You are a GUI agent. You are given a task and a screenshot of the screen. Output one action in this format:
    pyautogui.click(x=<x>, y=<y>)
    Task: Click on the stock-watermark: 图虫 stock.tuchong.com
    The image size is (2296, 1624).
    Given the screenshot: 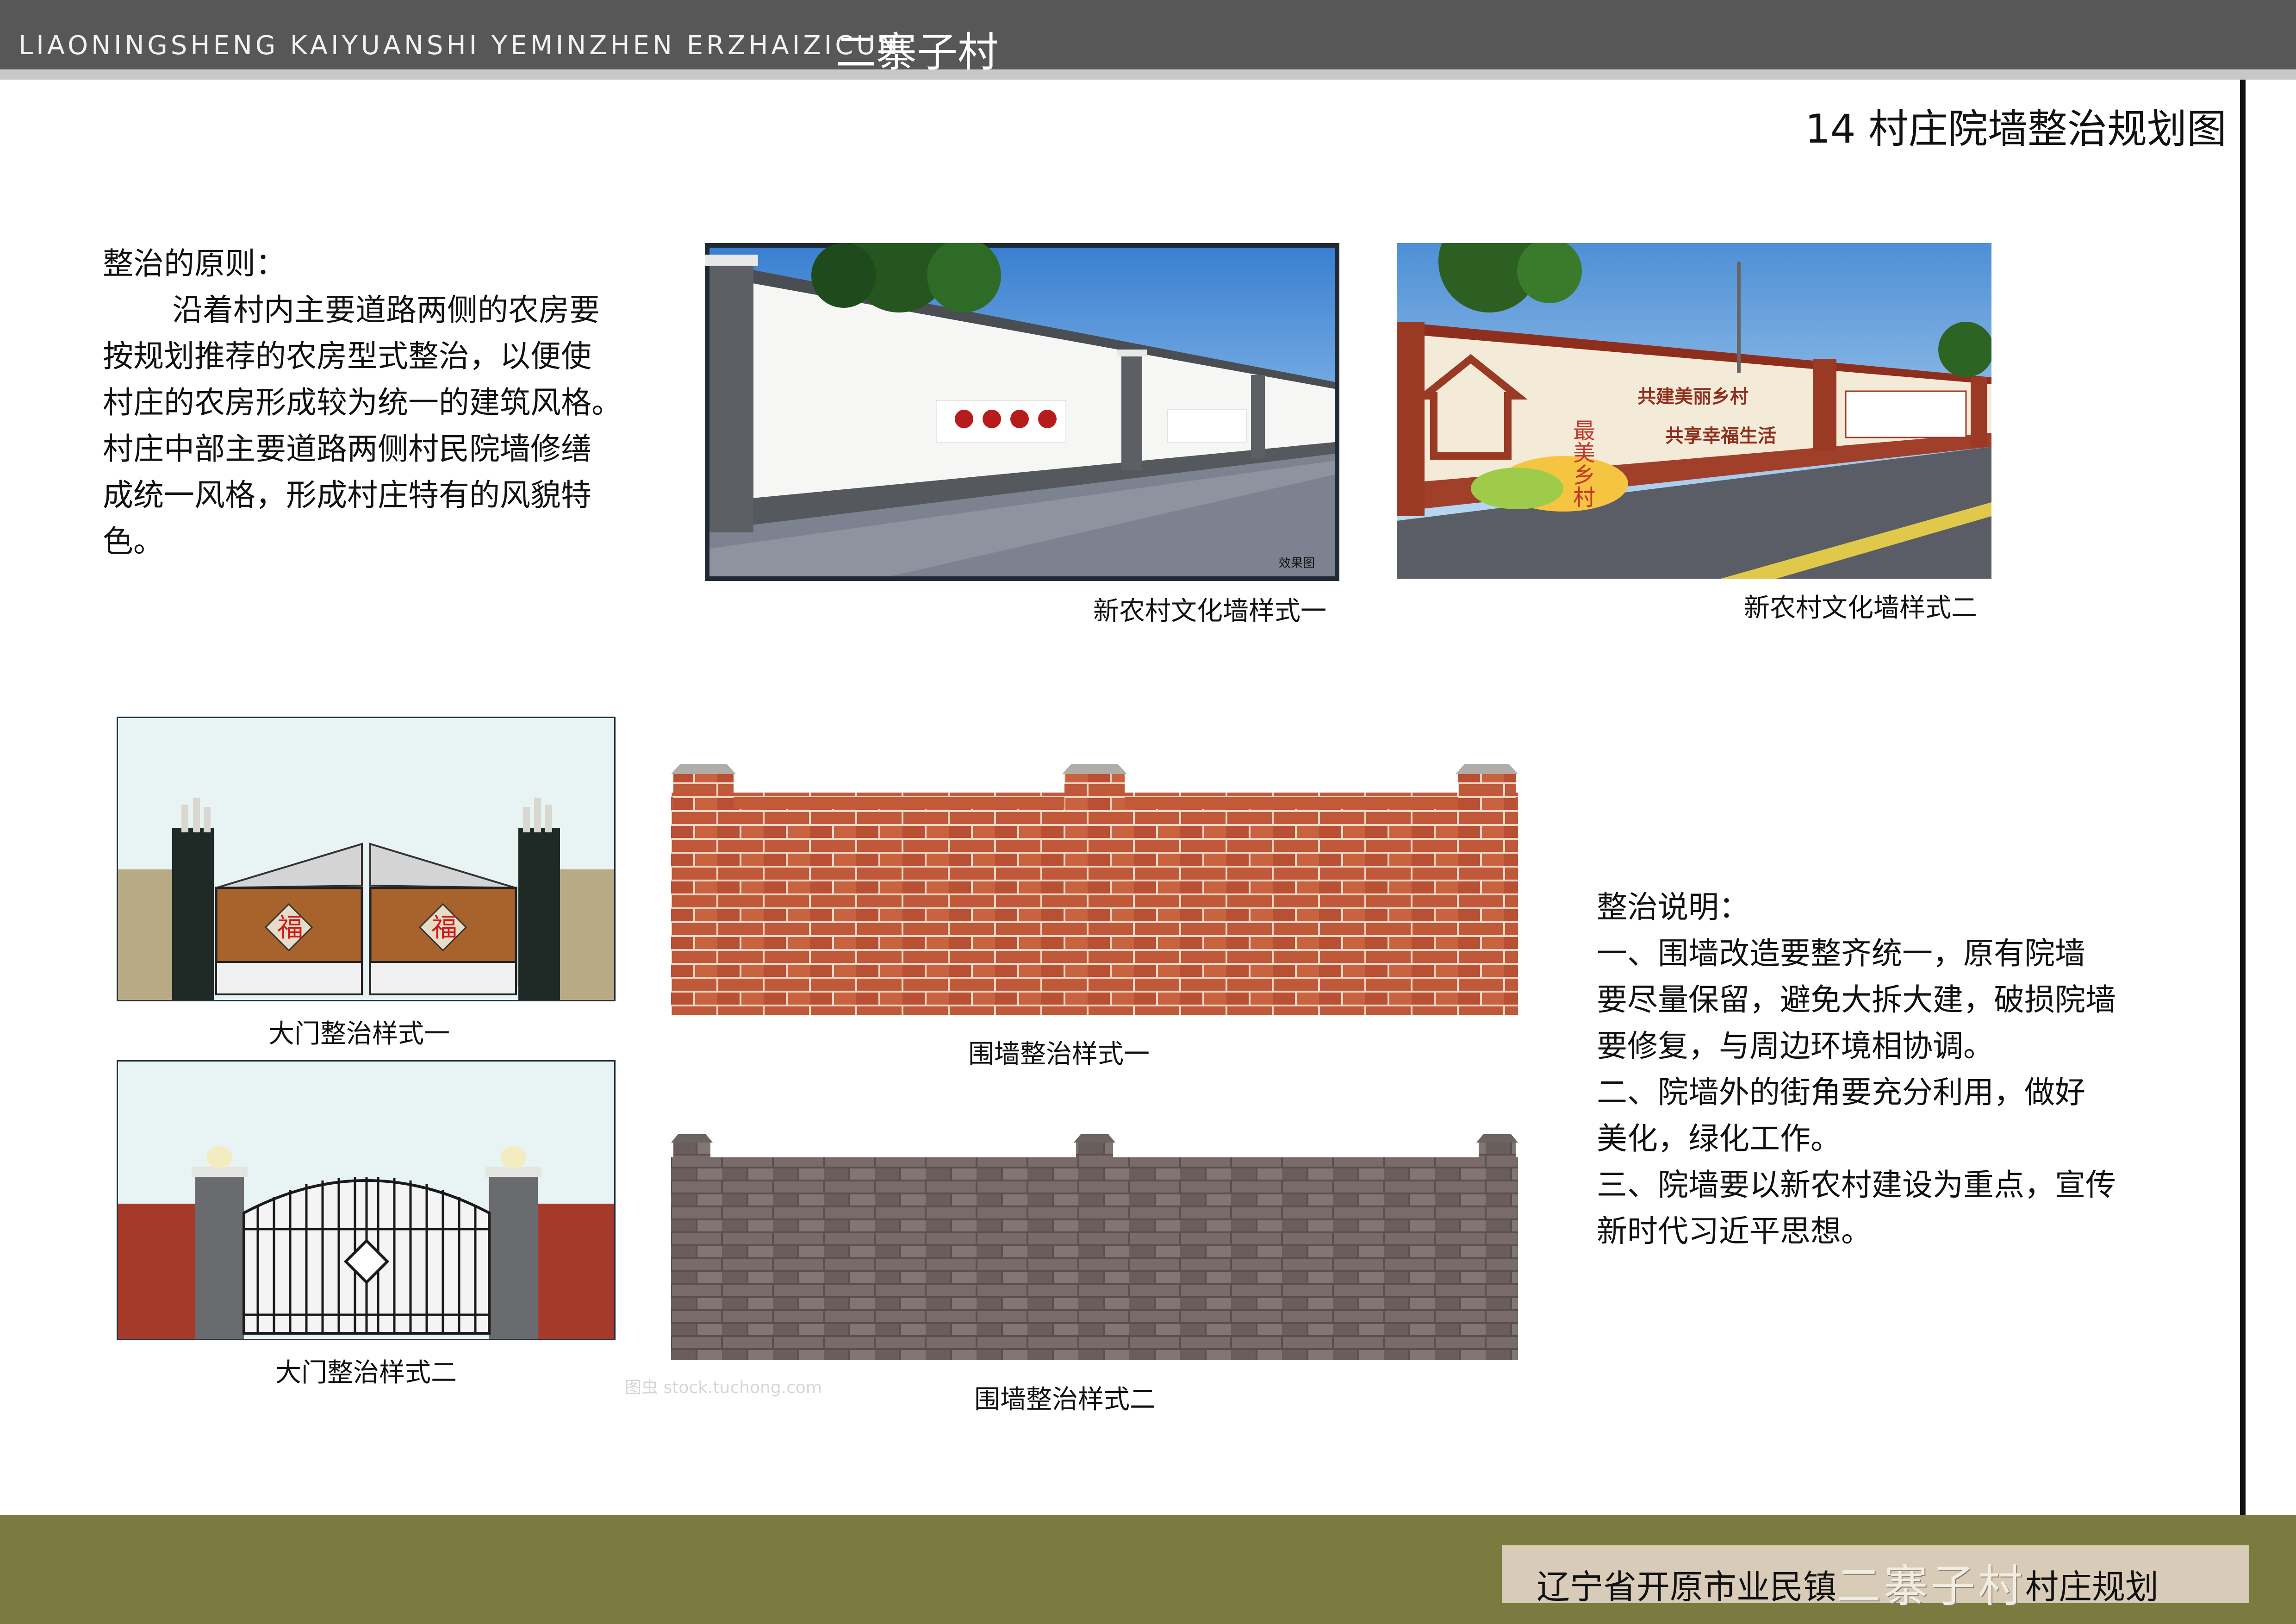 What is the action you would take?
    pyautogui.click(x=723, y=1387)
    